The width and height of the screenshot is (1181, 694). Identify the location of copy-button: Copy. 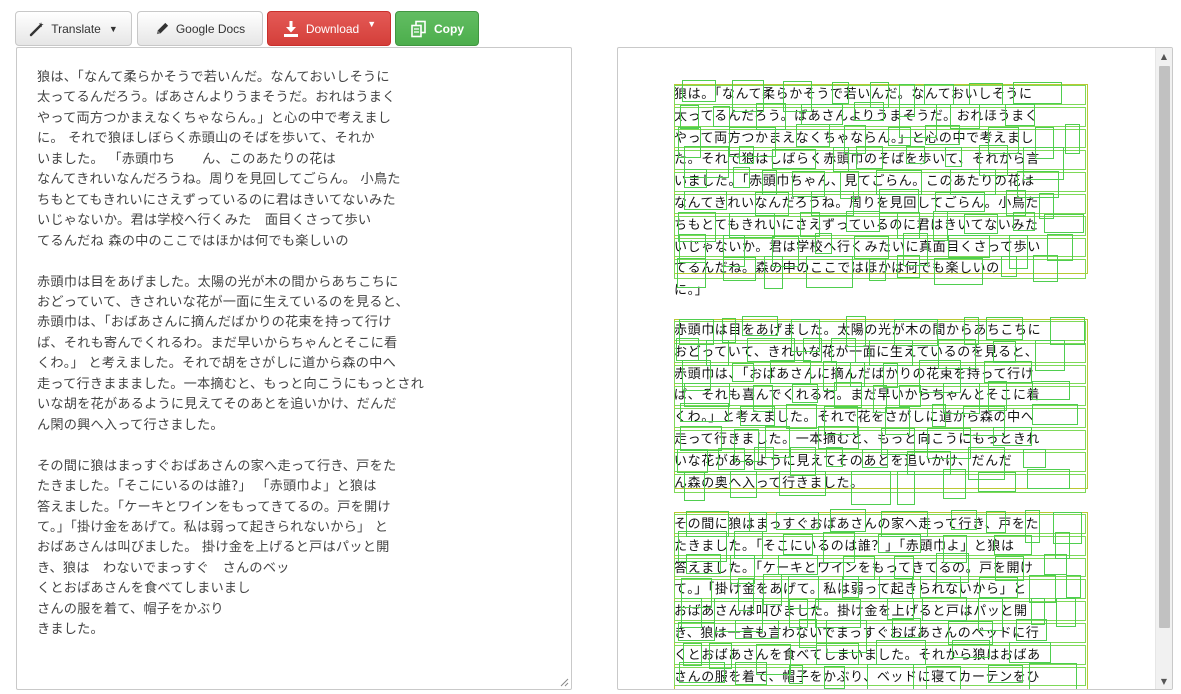
(437, 28).